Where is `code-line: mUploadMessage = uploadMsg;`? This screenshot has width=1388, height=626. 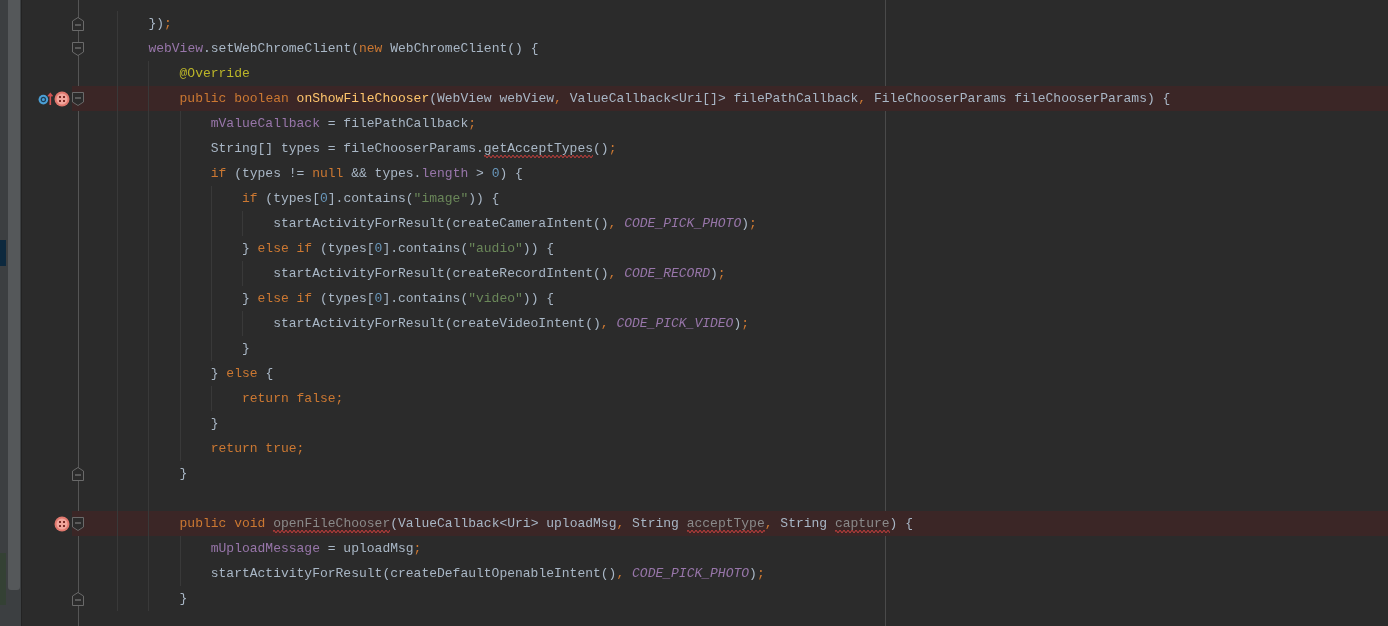
code-line: mUploadMessage = uploadMsg; is located at coordinates (316, 548).